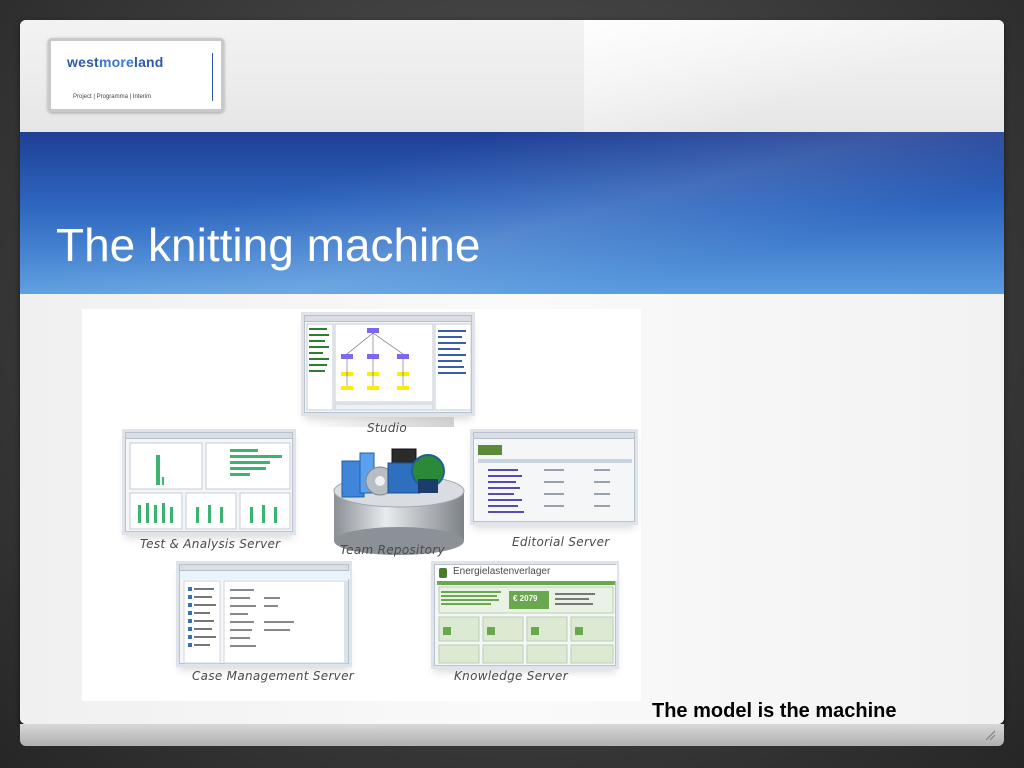 The image size is (1024, 768). I want to click on case-management-form, so click(265, 617).